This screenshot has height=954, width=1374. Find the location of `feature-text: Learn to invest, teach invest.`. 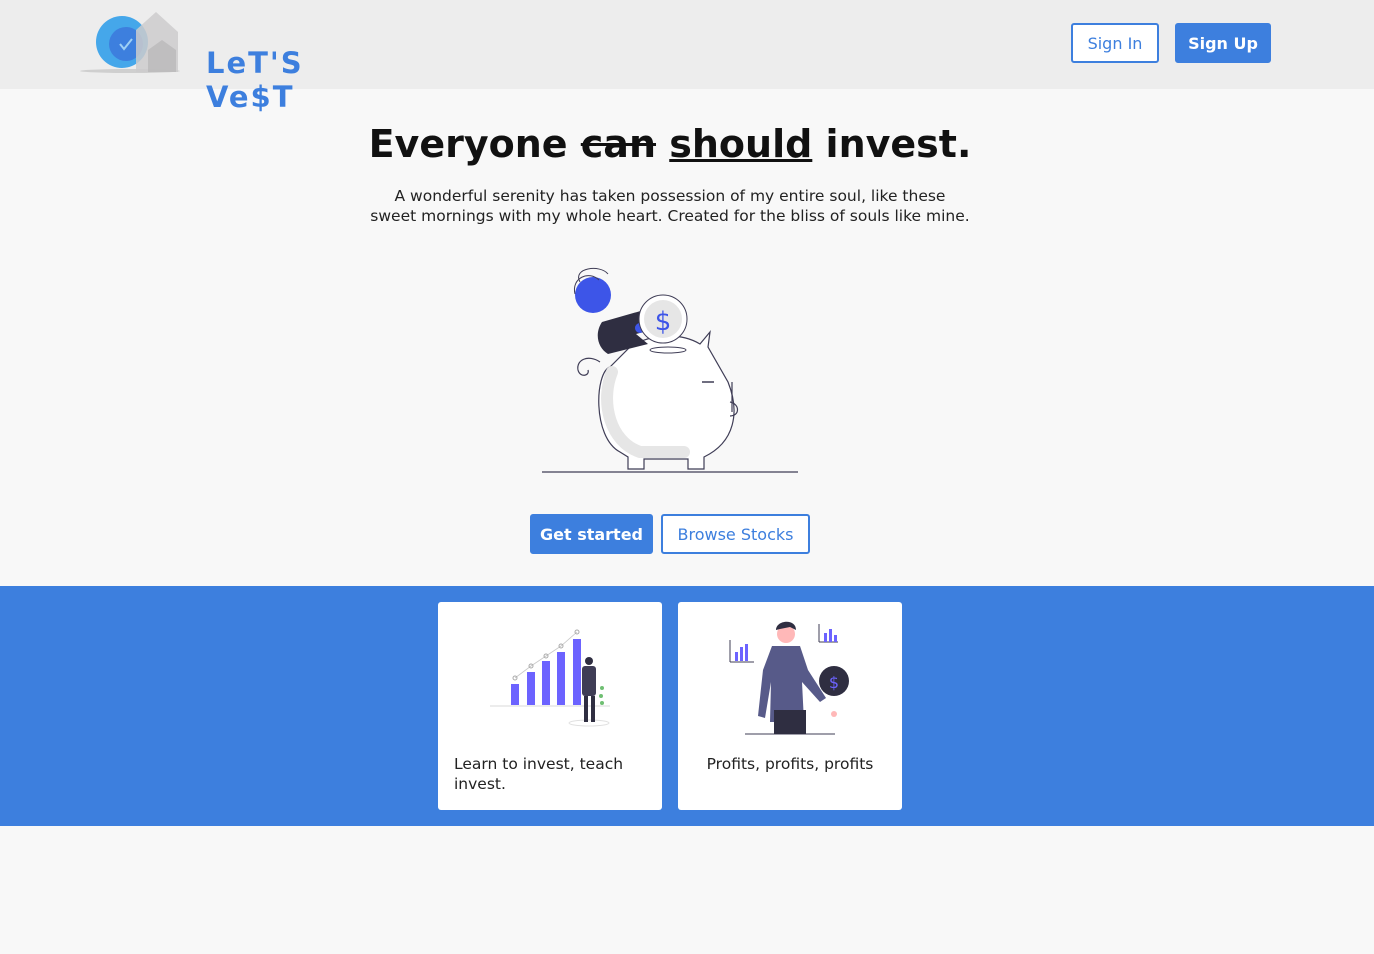

feature-text: Learn to invest, teach invest. is located at coordinates (539, 774).